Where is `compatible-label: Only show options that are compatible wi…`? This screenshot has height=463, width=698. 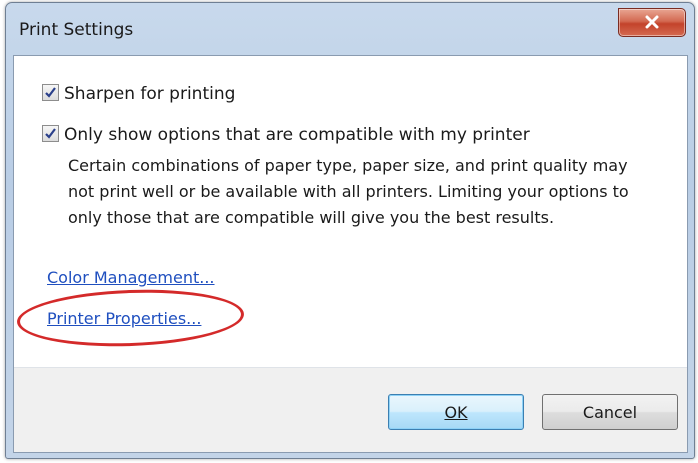 compatible-label: Only show options that are compatible wi… is located at coordinates (297, 135).